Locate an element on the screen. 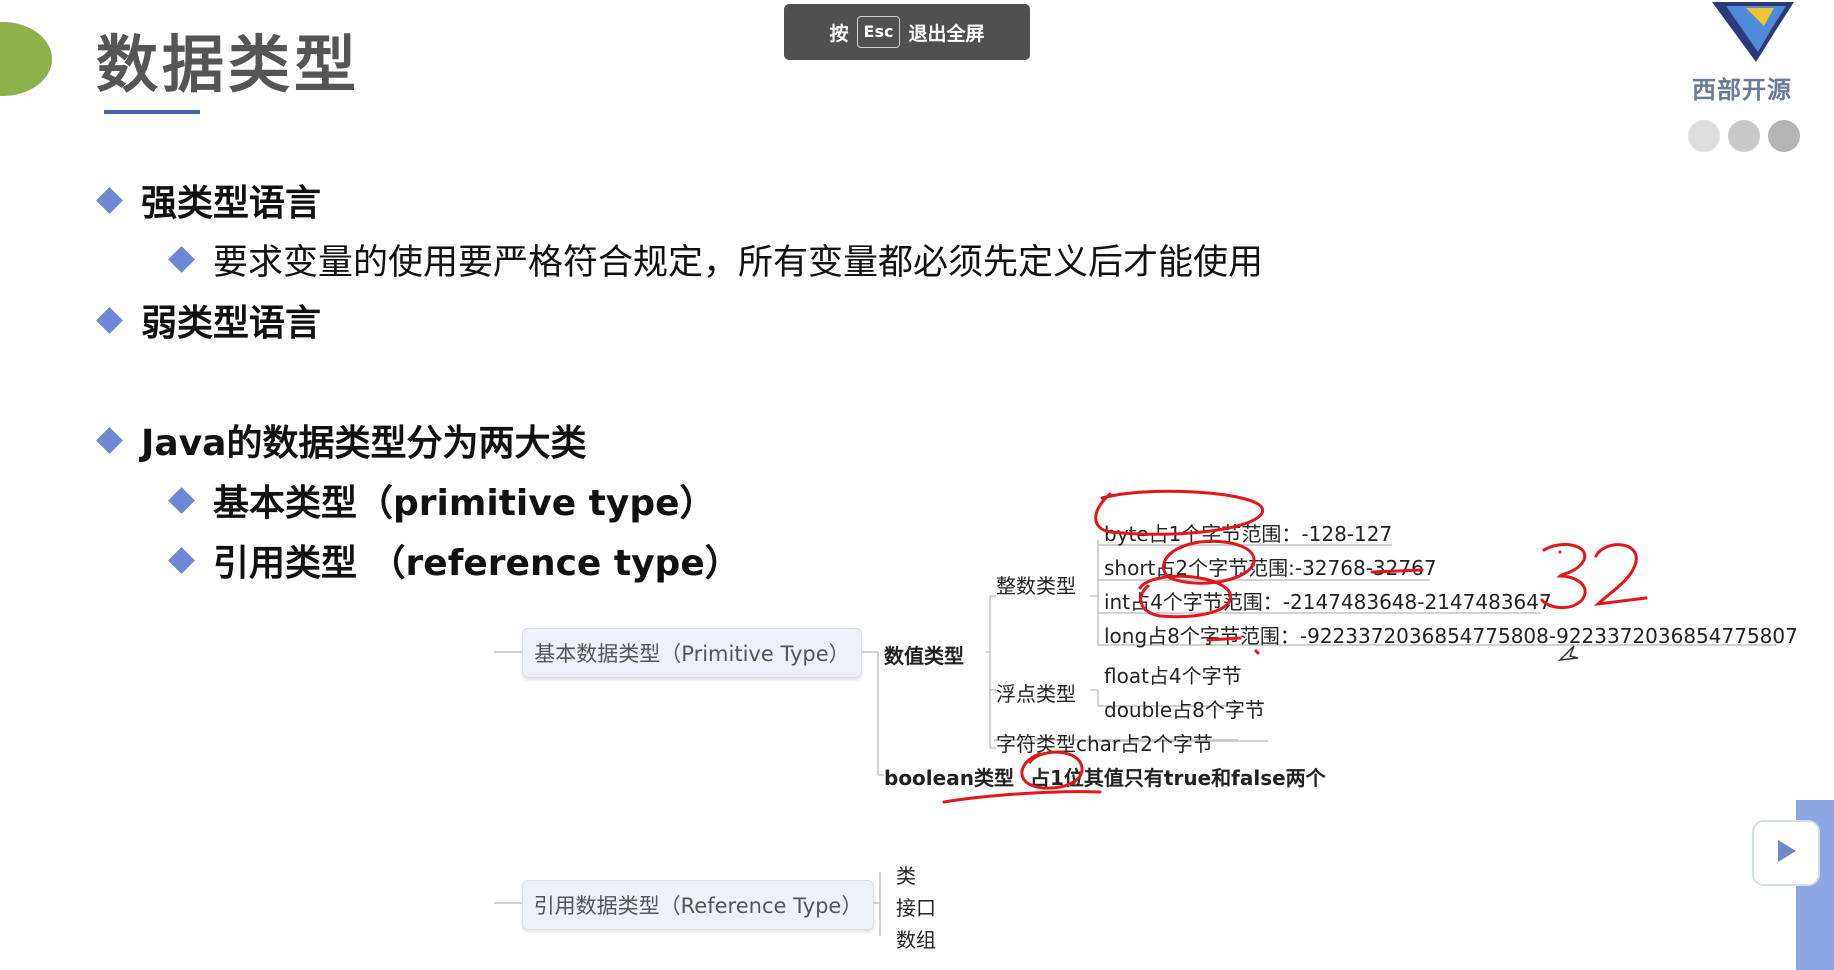  red-annotations: 32 is located at coordinates (1295, 646).